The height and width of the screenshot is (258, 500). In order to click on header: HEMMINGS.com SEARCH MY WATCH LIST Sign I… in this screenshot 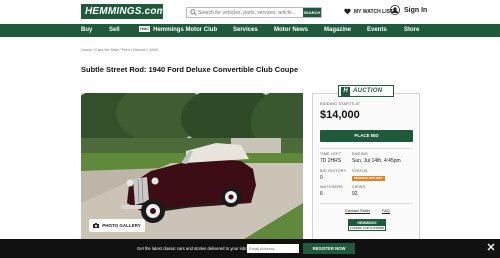, I will do `click(250, 12)`.